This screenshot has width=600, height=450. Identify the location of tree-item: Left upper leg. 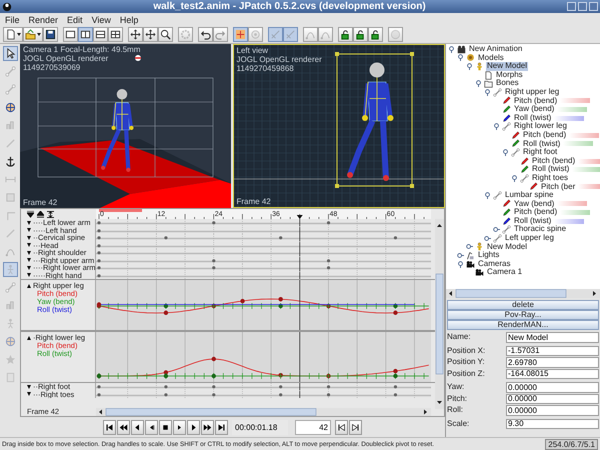
(529, 238).